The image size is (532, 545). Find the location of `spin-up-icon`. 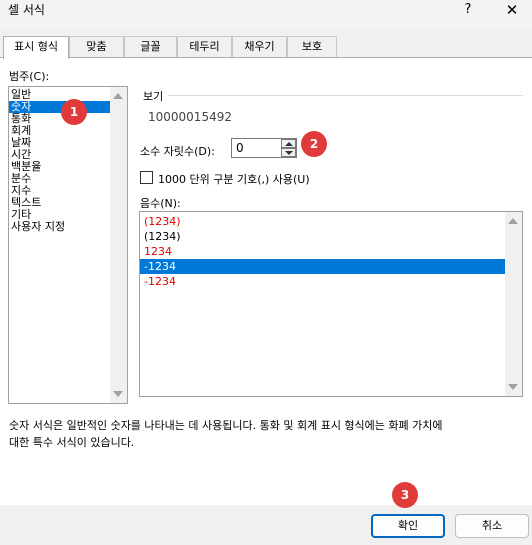

spin-up-icon is located at coordinates (288, 143).